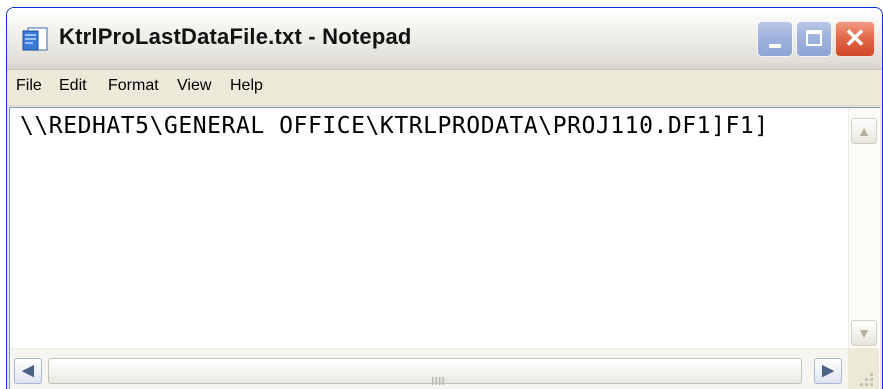  I want to click on chevron-down-icon: ▼, so click(864, 333).